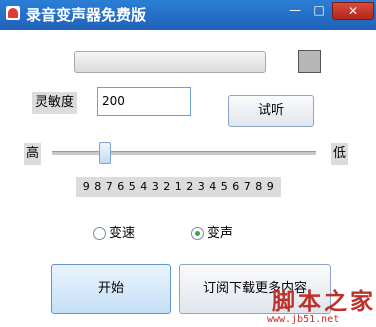 This screenshot has height=327, width=376. Describe the element at coordinates (184, 153) in the screenshot. I see `pitch-slider-track` at that location.